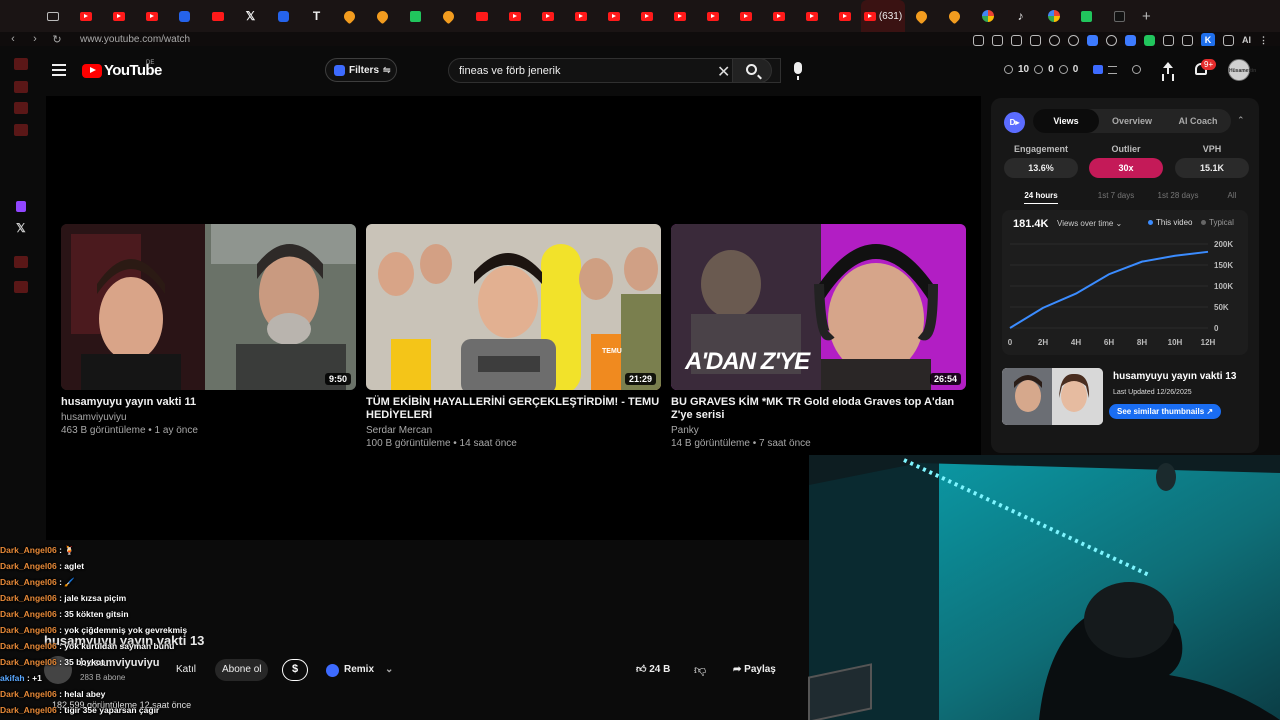 The height and width of the screenshot is (720, 1280). I want to click on reload-icon: ↻, so click(57, 39).